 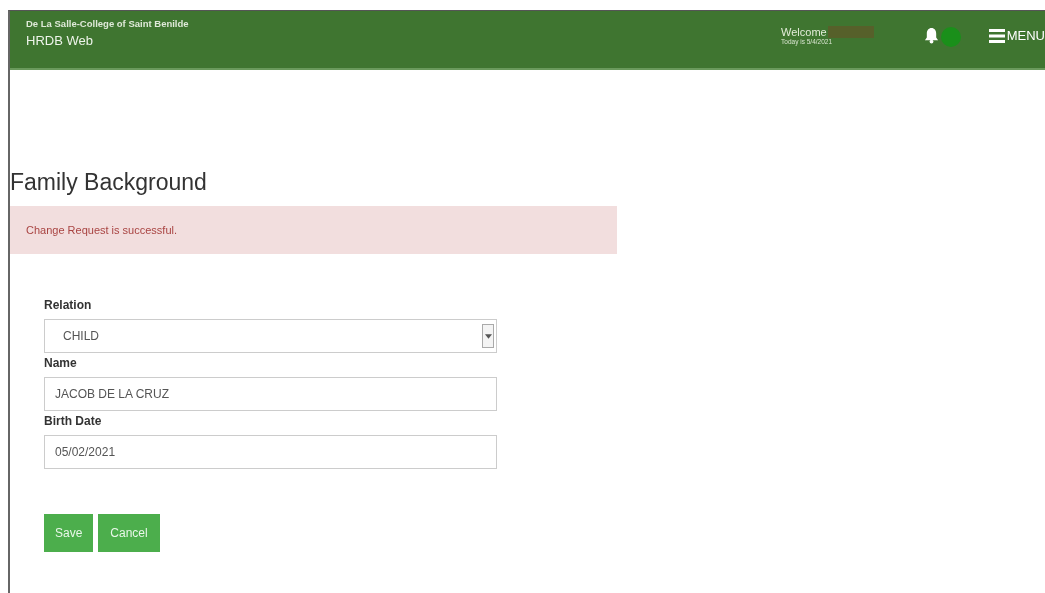 What do you see at coordinates (73, 421) in the screenshot?
I see `field-label: Birth Date` at bounding box center [73, 421].